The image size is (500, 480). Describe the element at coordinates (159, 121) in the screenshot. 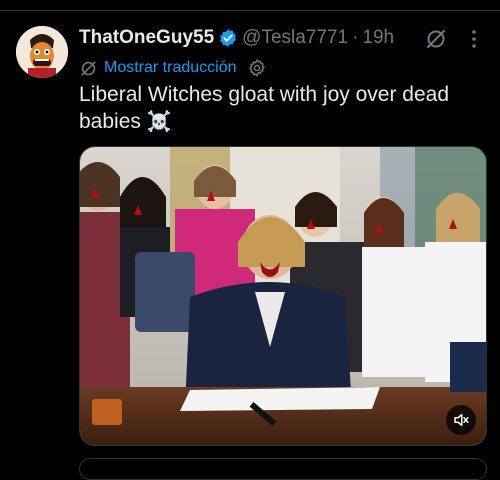

I see `skull-emoji: ☠️` at that location.